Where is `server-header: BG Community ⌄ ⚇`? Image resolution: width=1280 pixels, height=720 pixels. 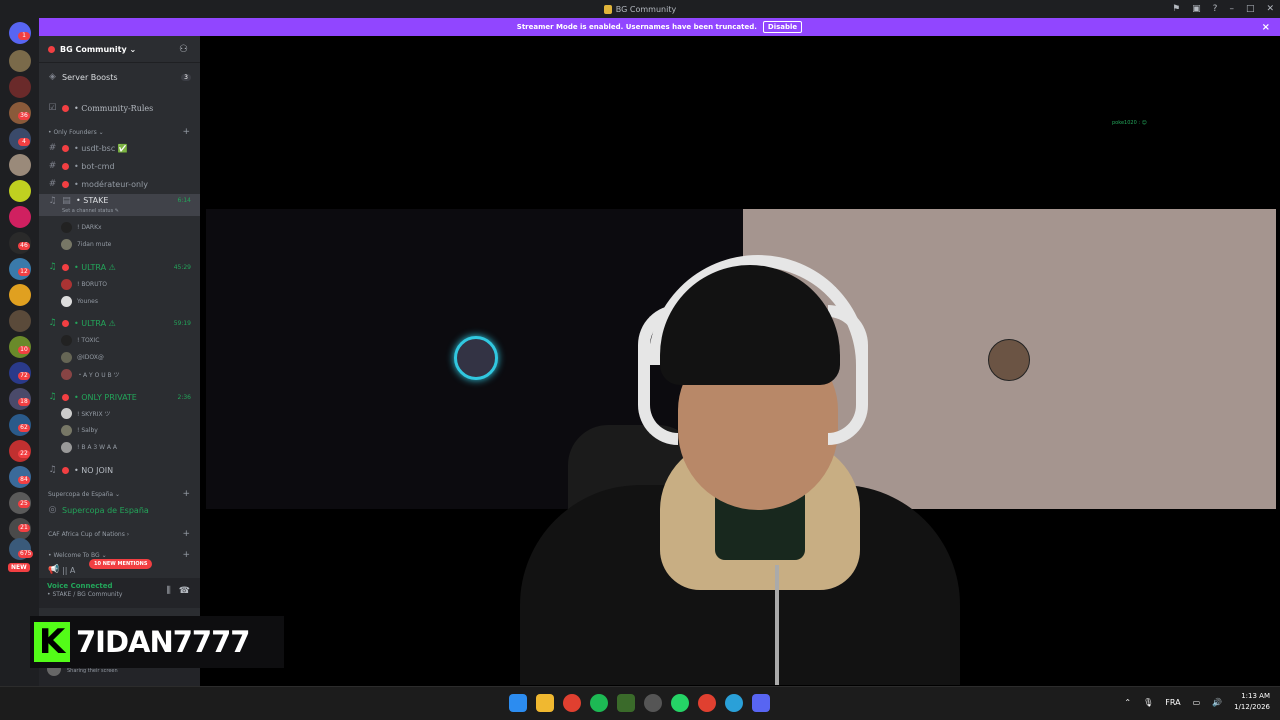 server-header: BG Community ⌄ ⚇ is located at coordinates (119, 49).